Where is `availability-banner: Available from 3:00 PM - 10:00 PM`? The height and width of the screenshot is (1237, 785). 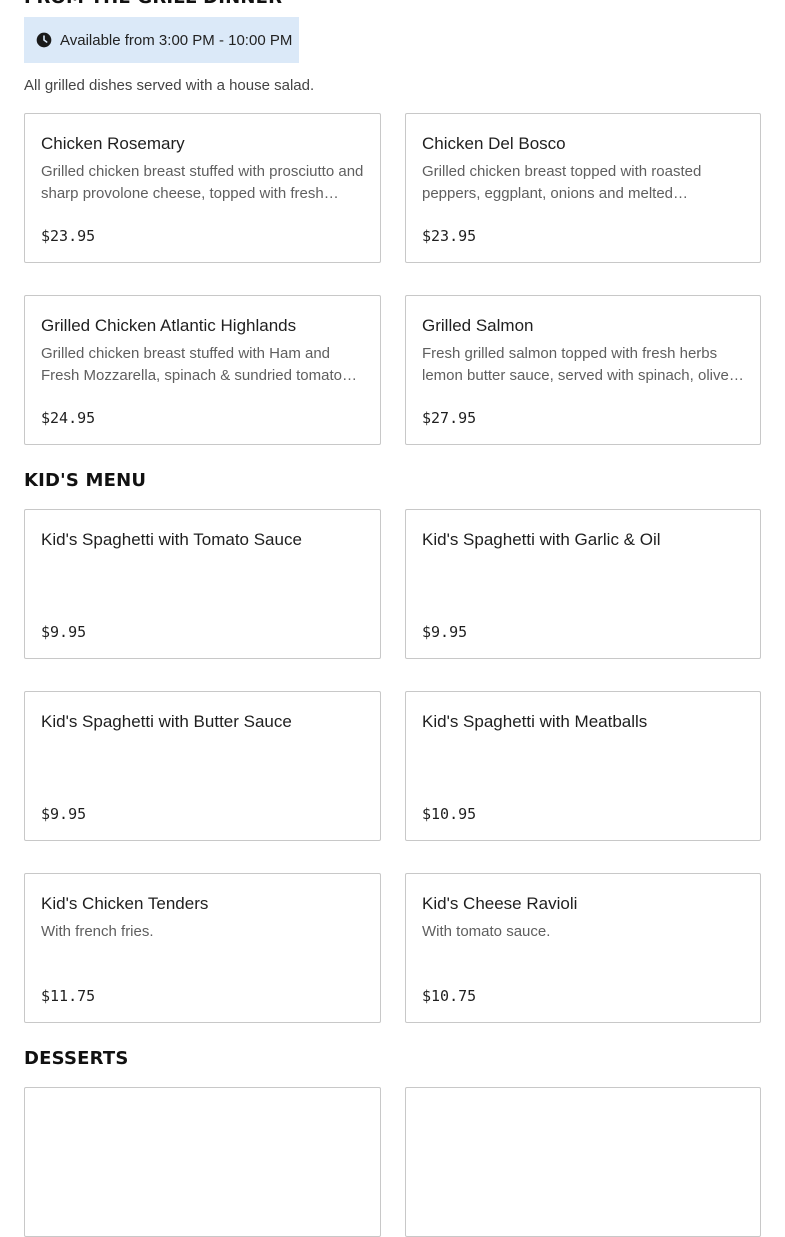
availability-banner: Available from 3:00 PM - 10:00 PM is located at coordinates (161, 40).